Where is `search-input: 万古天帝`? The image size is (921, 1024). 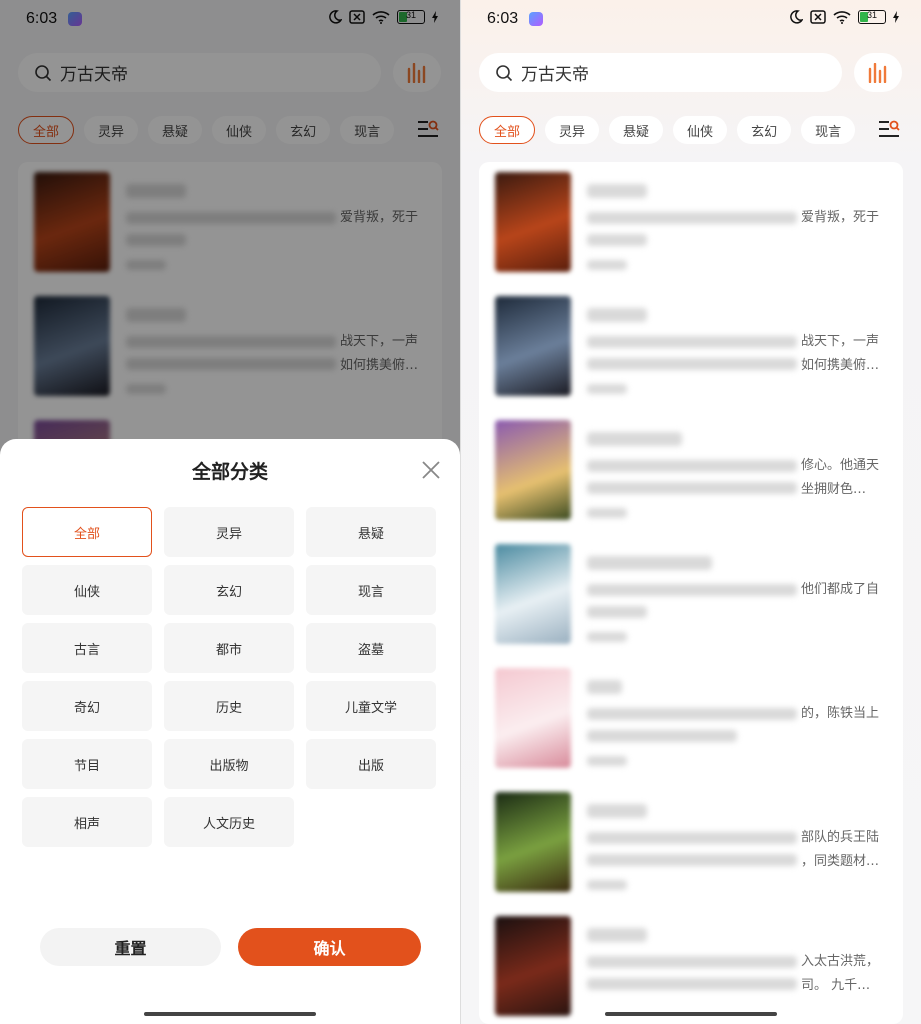 search-input: 万古天帝 is located at coordinates (660, 72).